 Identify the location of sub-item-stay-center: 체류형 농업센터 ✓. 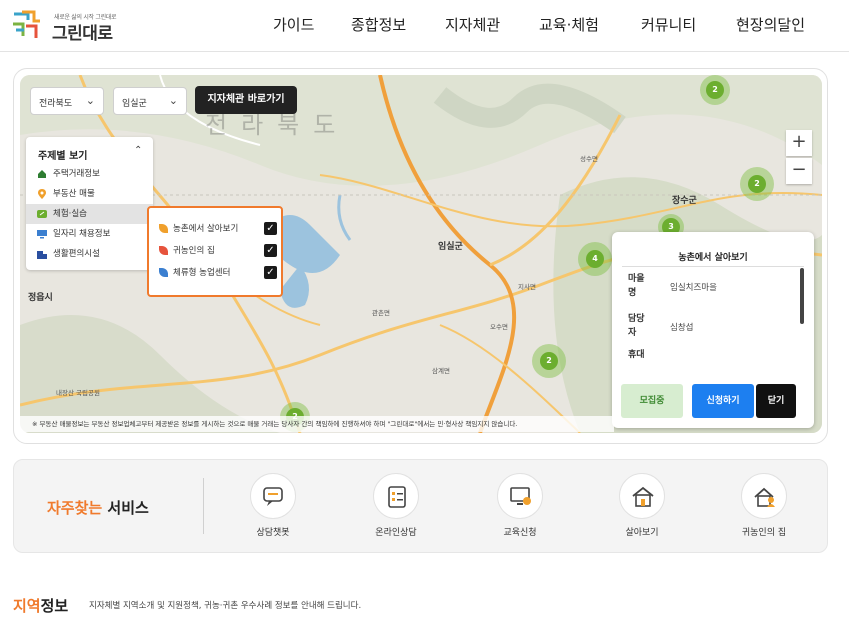
(218, 273).